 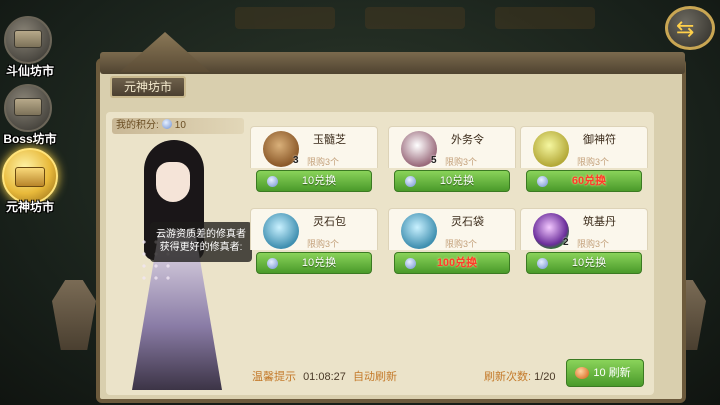 What do you see at coordinates (201, 234) in the screenshot?
I see `tooltip-line: 云游资质差的修真者` at bounding box center [201, 234].